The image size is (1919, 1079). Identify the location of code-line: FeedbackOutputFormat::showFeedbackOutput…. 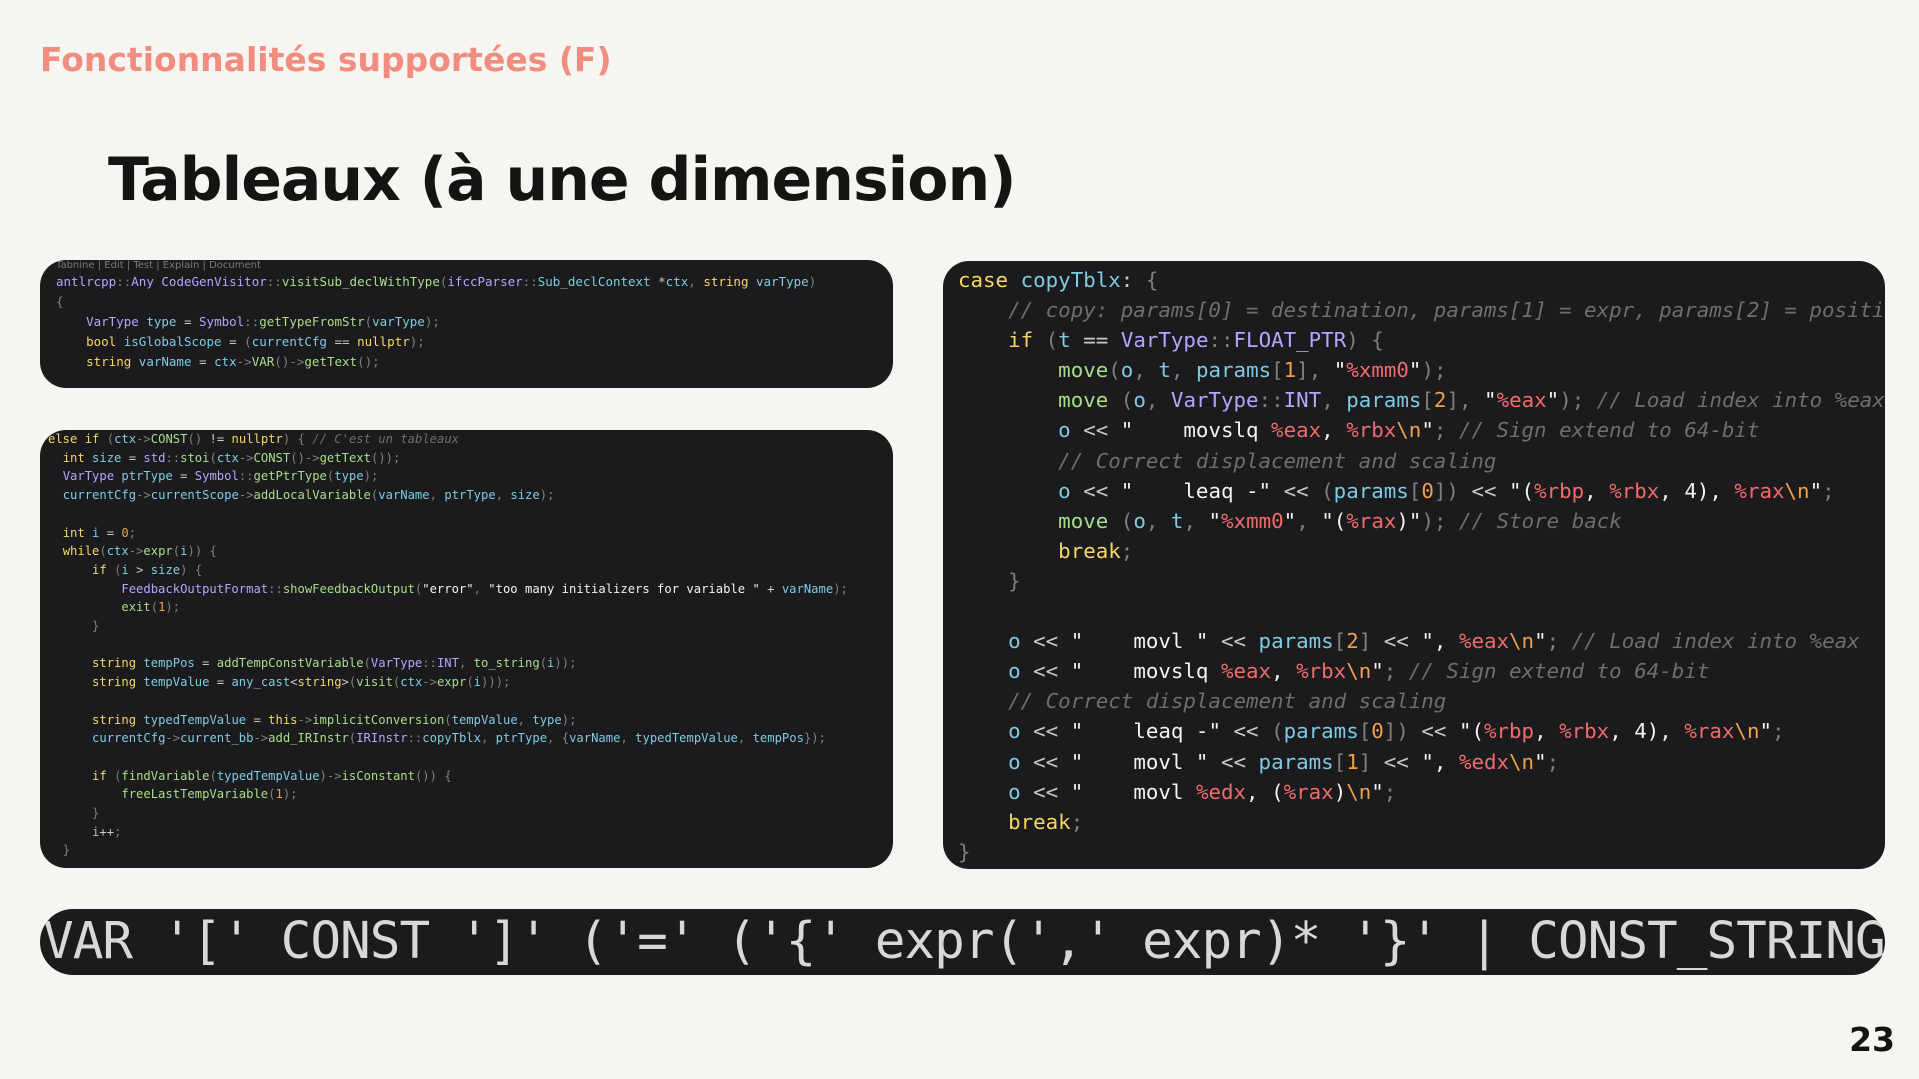
(484, 588).